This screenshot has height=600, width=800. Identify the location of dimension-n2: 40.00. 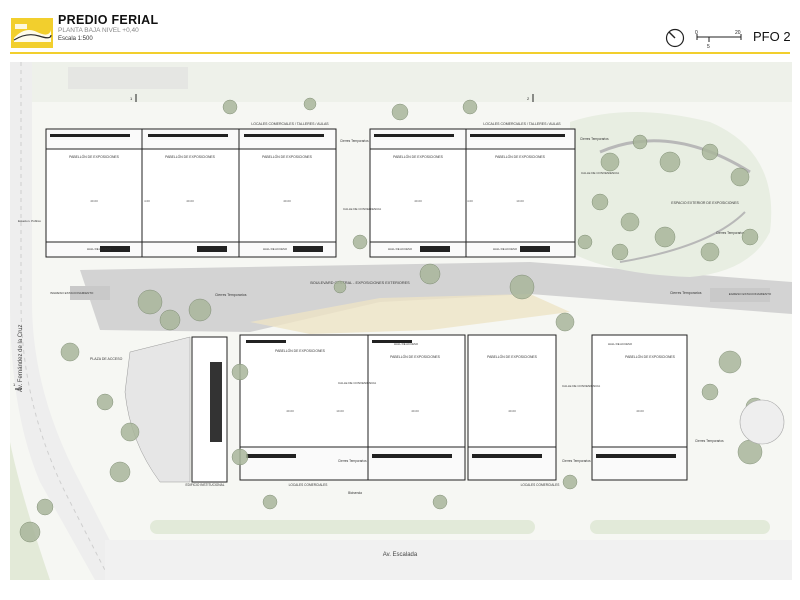
(190, 201).